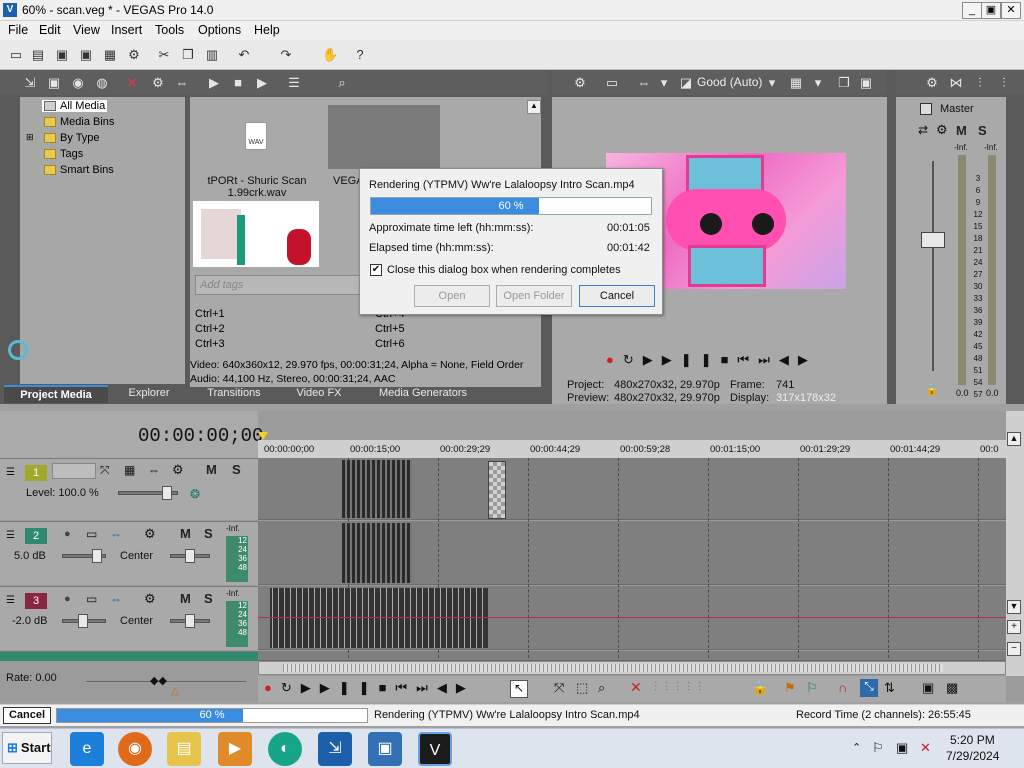 The image size is (1024, 768). Describe the element at coordinates (154, 470) in the screenshot. I see `parent-overlay-icon: ⇔` at that location.